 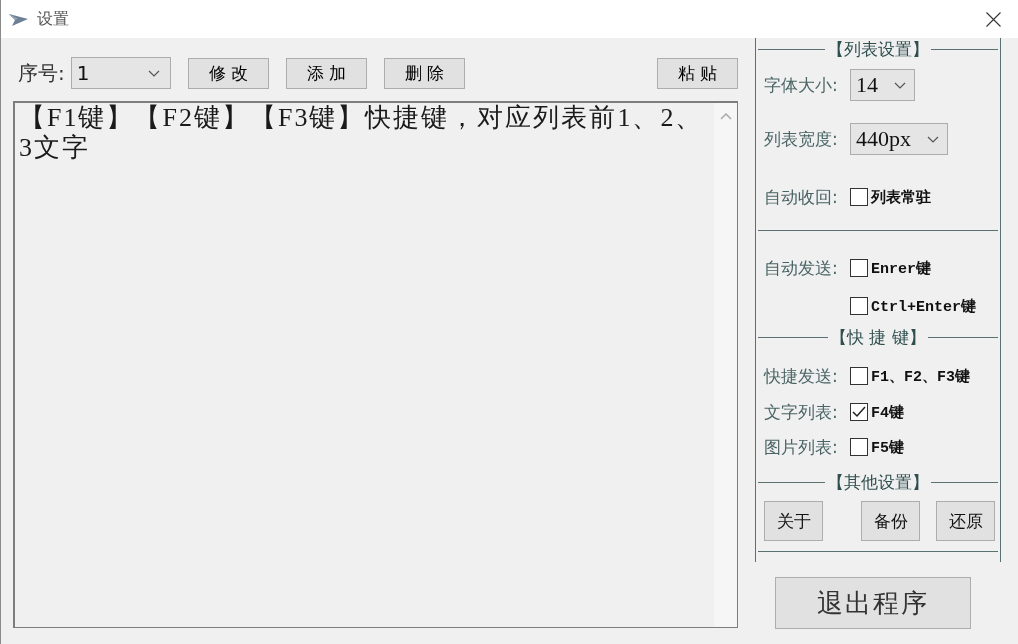 I want to click on settings-button: 还原, so click(x=965, y=521).